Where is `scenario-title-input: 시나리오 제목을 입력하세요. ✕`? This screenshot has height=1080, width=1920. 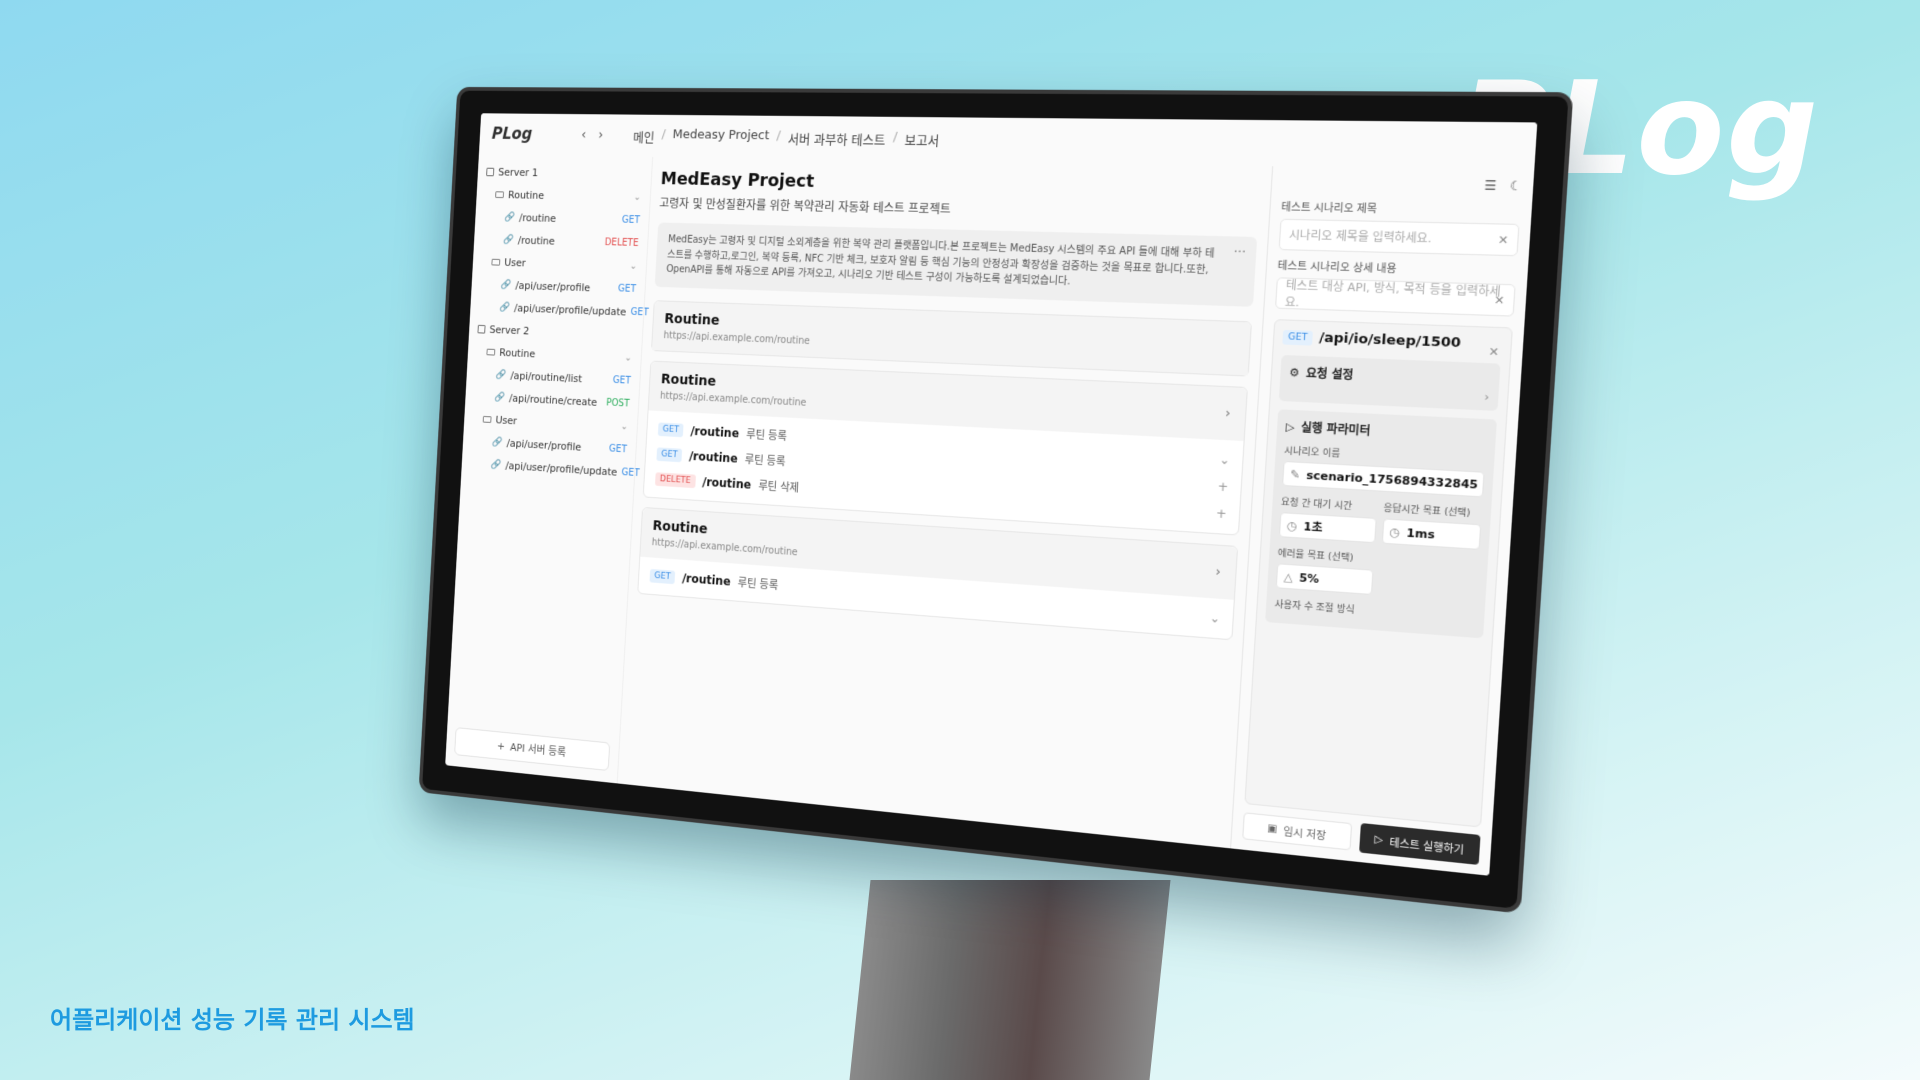
scenario-title-input: 시나리오 제목을 입력하세요. ✕ is located at coordinates (1399, 237).